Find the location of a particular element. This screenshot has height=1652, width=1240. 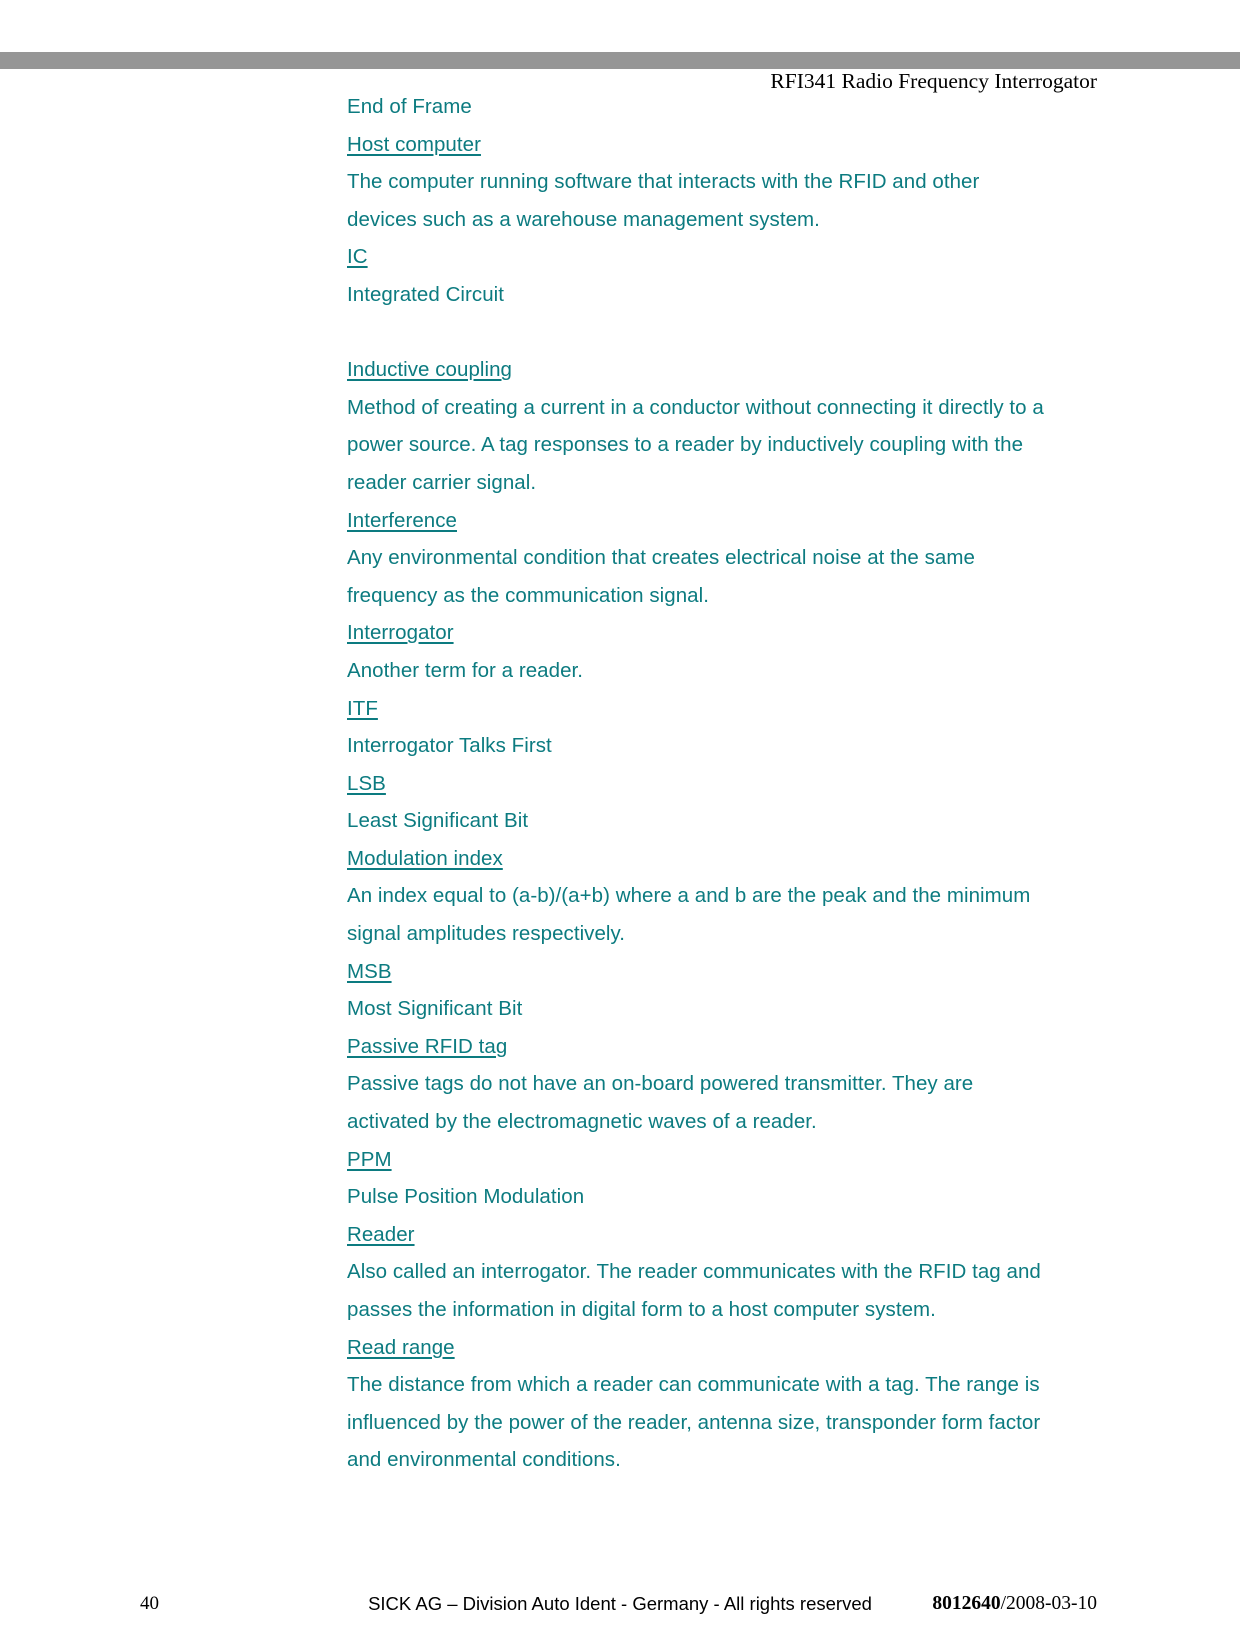

glossary-term: Inductive coupling is located at coordinates (430, 370).